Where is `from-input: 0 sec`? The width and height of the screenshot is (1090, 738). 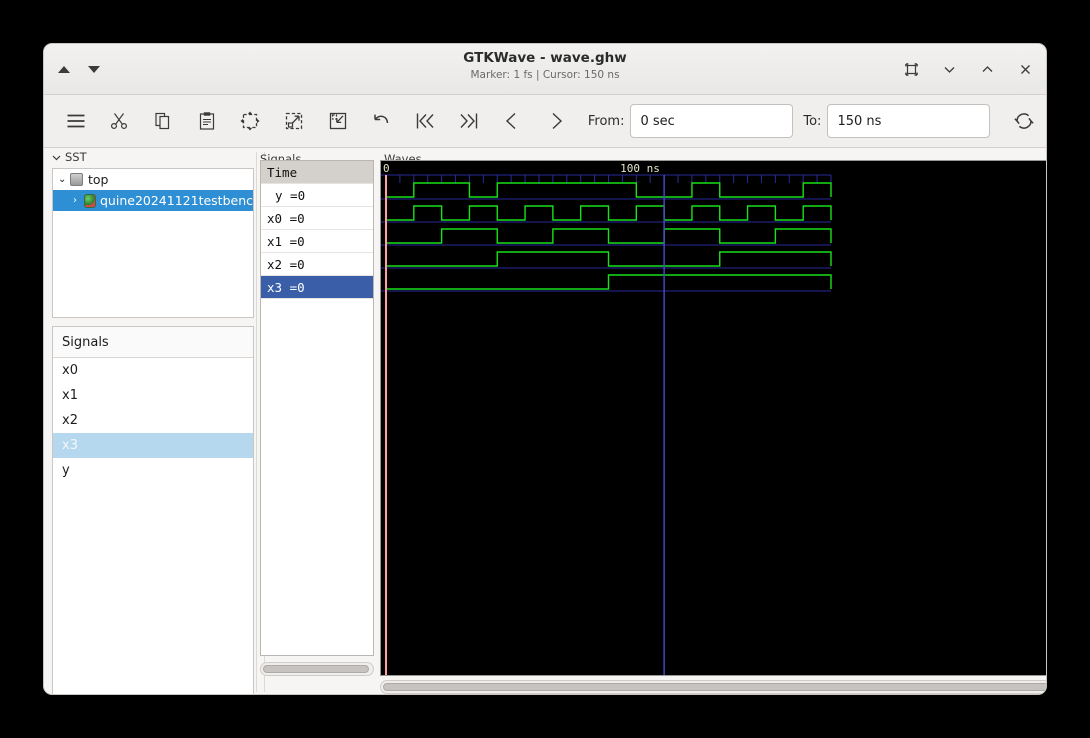 from-input: 0 sec is located at coordinates (712, 121).